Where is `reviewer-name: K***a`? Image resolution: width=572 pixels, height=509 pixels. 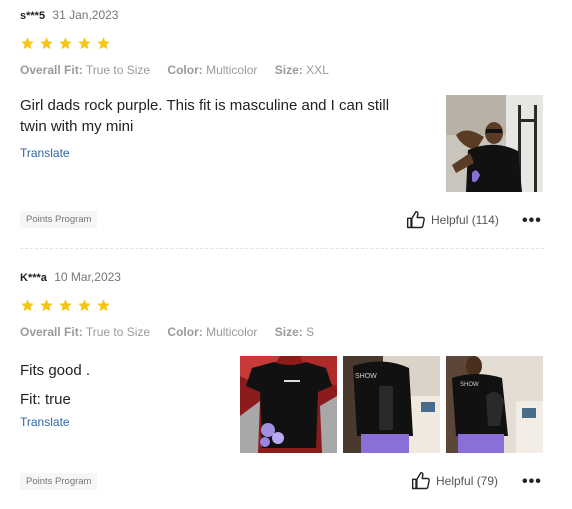
reviewer-name: K***a is located at coordinates (33, 278).